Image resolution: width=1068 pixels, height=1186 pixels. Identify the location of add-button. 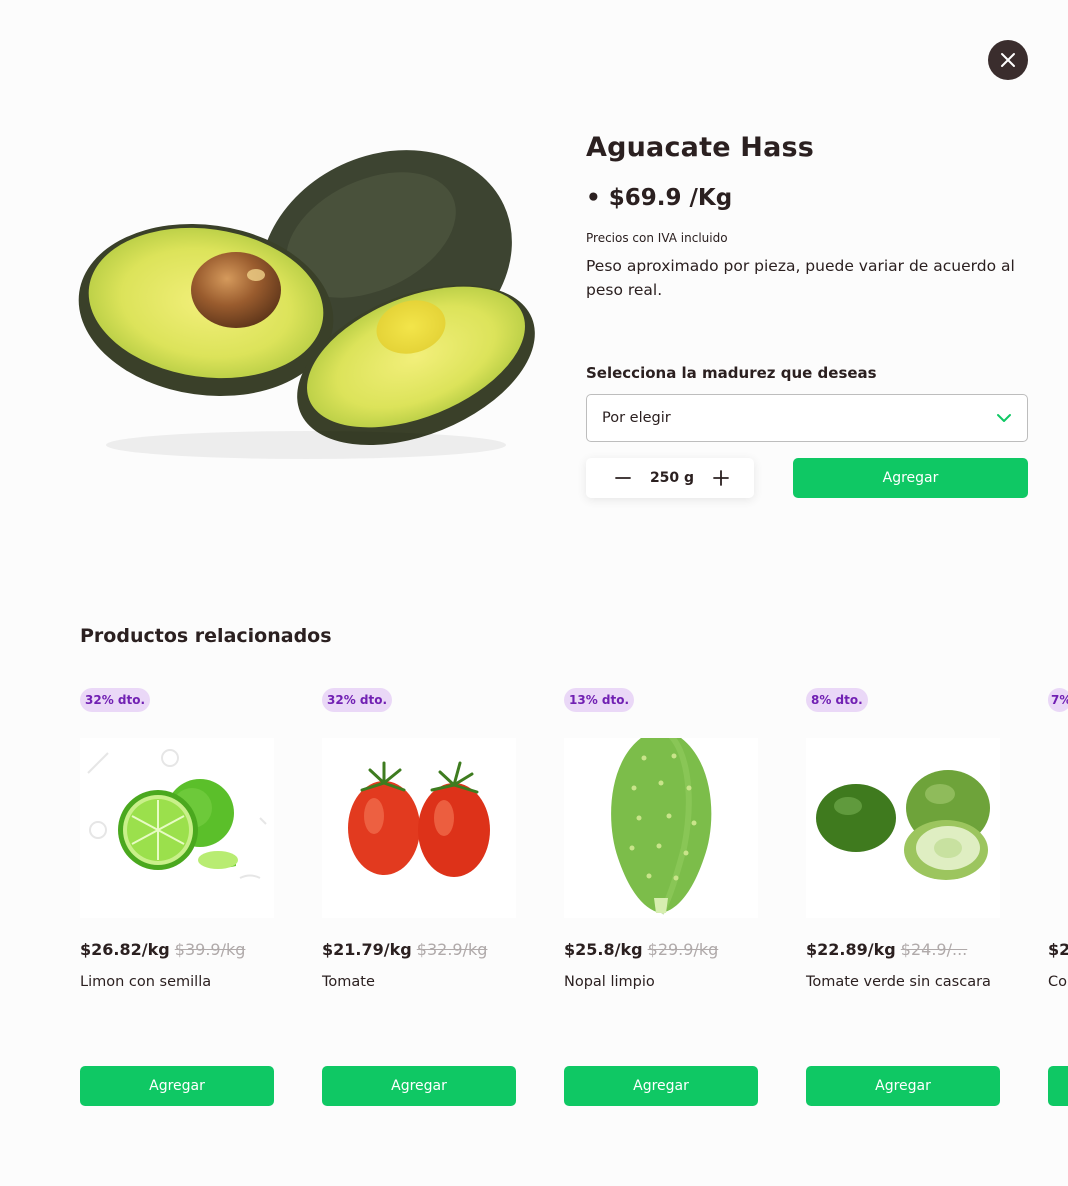
(1058, 1086).